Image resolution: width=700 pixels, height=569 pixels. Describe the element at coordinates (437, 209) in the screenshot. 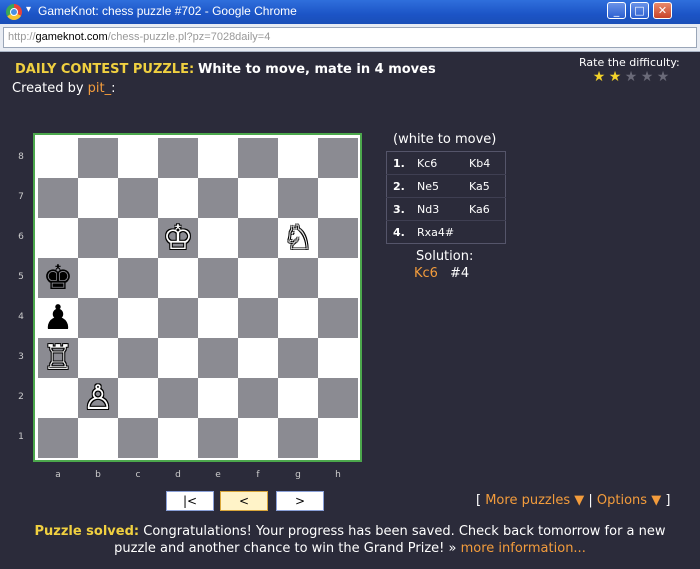

I see `white-move: Nd3` at that location.